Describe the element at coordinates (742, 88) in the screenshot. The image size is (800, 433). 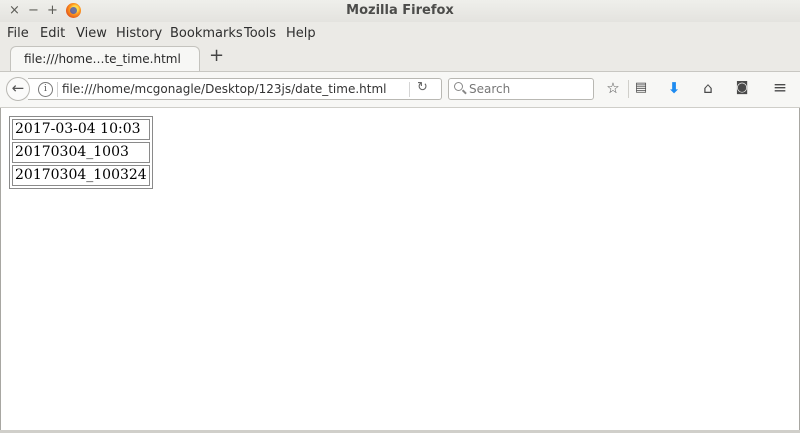
I see `pocket-icon: ◙` at that location.